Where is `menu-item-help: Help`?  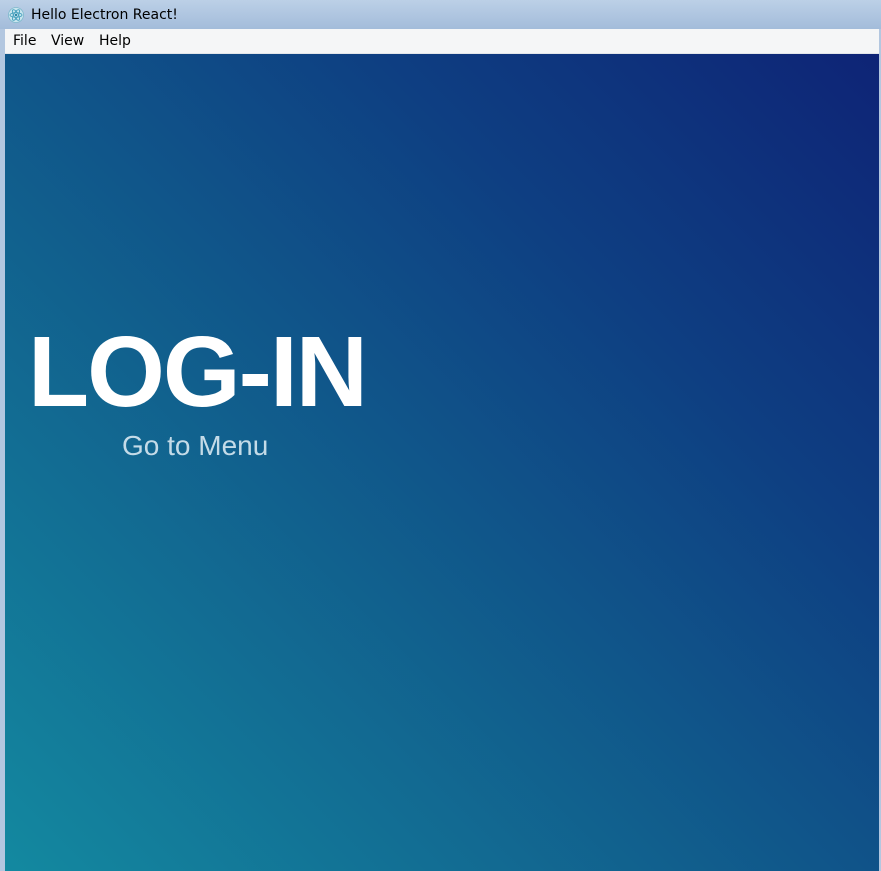 menu-item-help: Help is located at coordinates (115, 41).